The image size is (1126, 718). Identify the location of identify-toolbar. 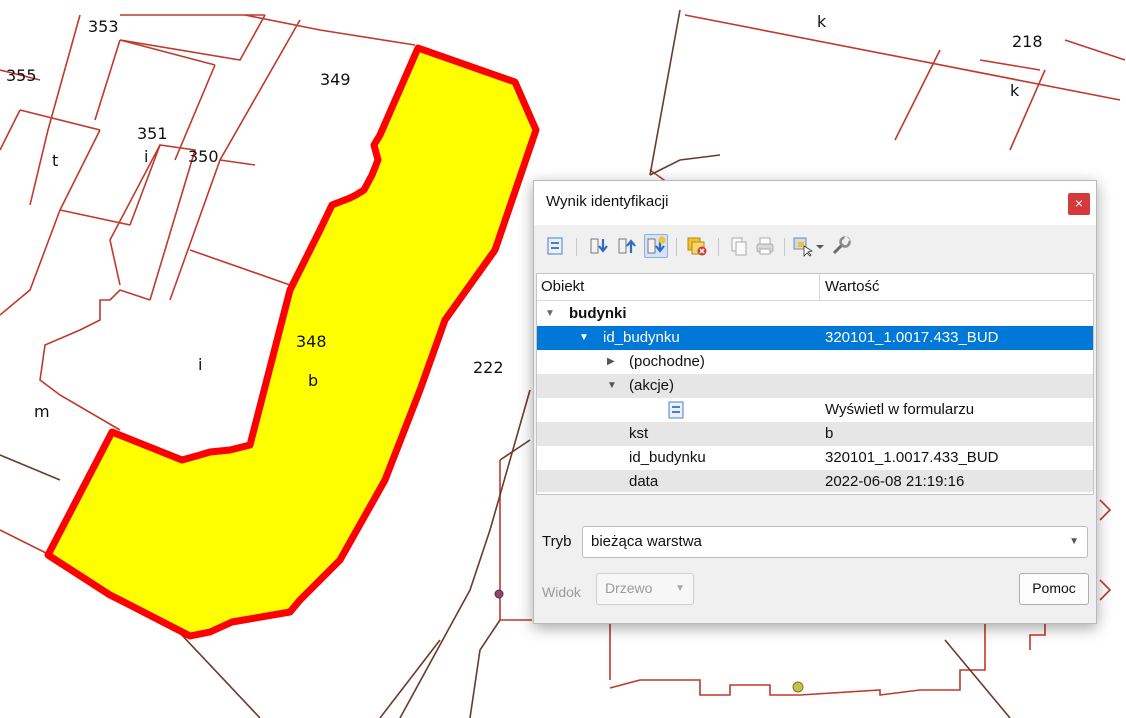
(815, 249).